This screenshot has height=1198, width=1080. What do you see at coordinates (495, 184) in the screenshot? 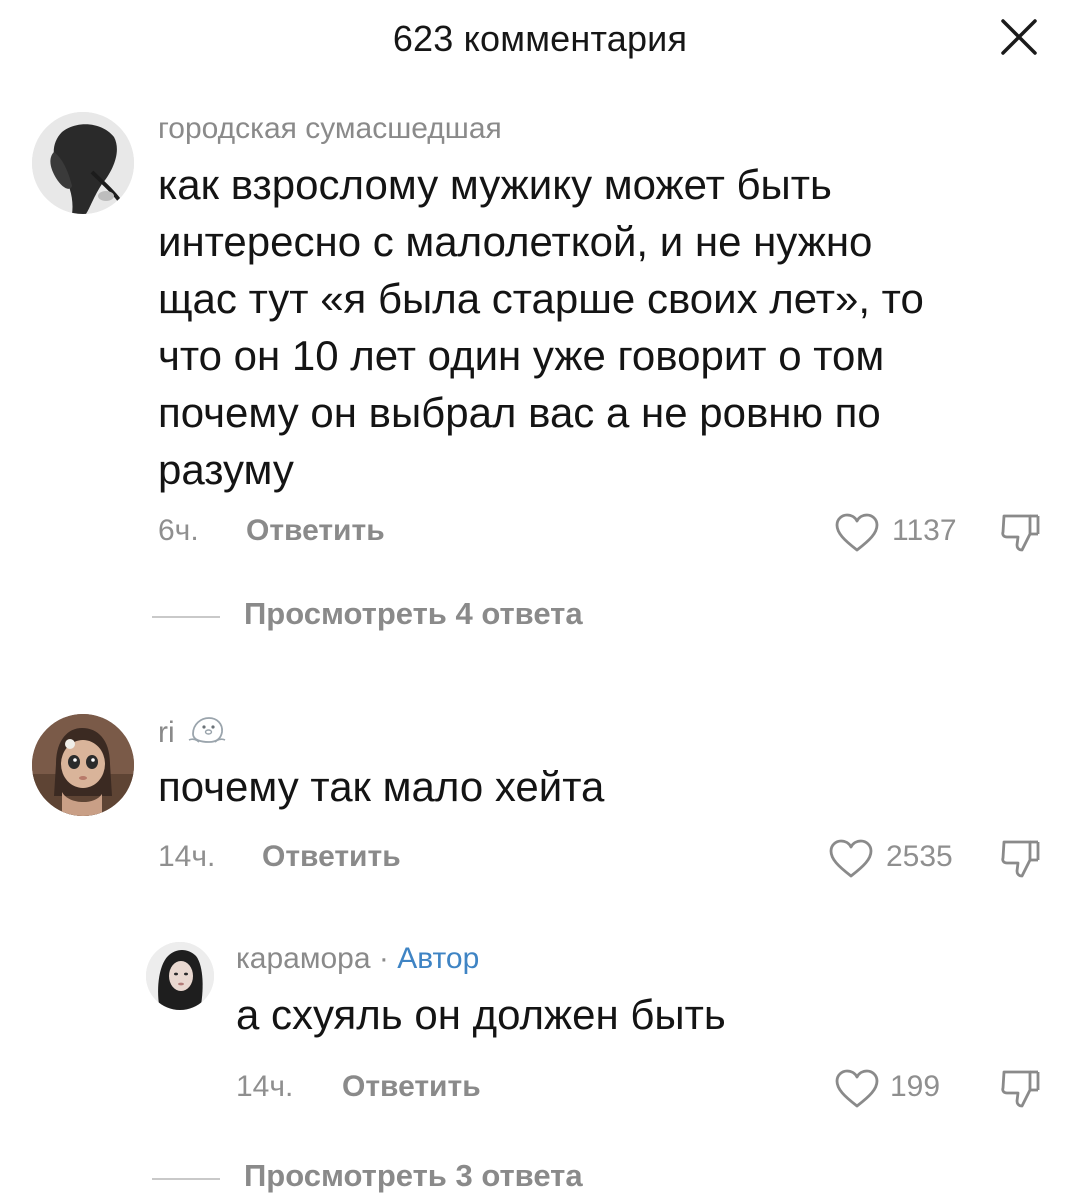
I see `comment-text-line: как взрослому мужику может быть` at bounding box center [495, 184].